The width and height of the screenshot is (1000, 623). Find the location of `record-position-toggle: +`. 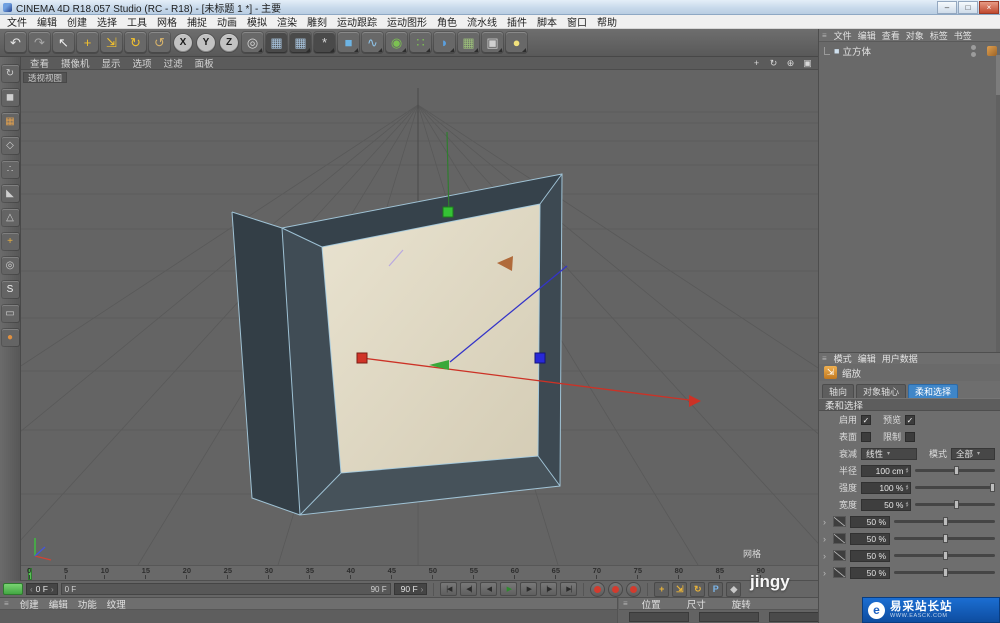

record-position-toggle: + is located at coordinates (662, 589).